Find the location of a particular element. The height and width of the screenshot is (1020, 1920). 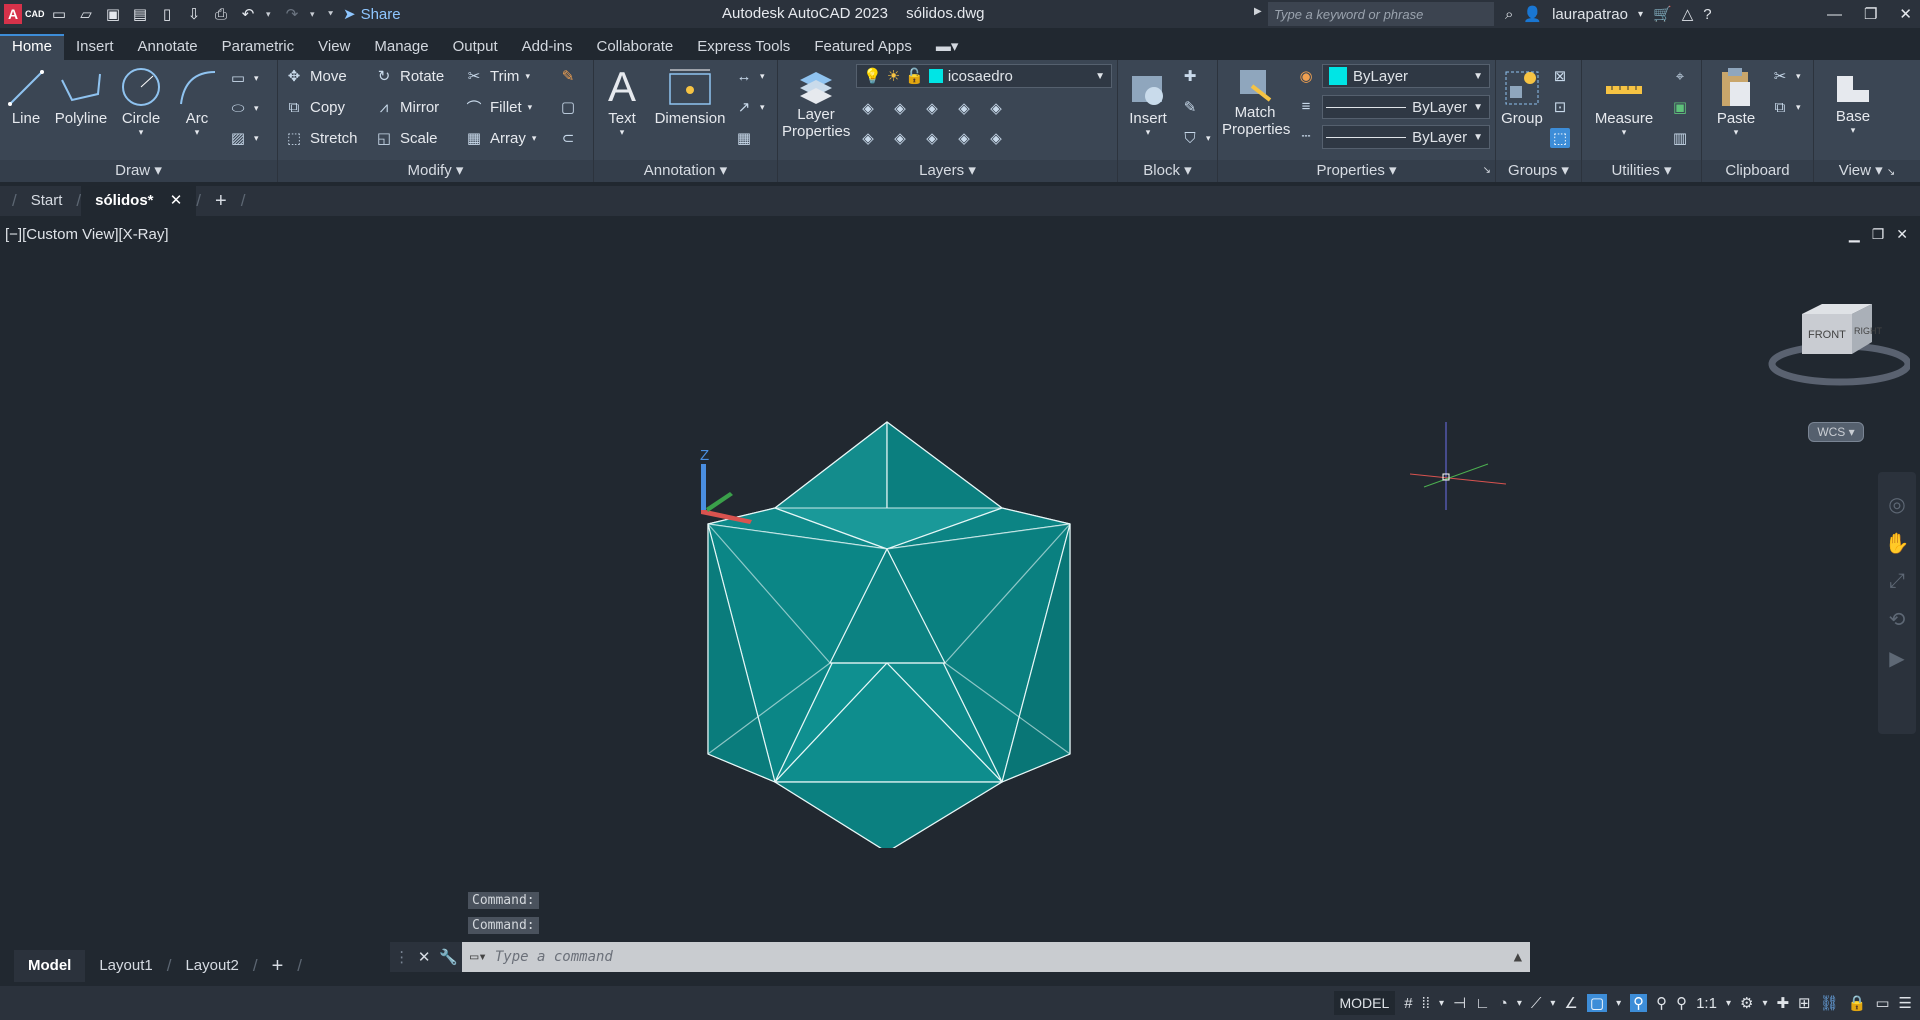

lineweight-dropdown: ByLayer ▼ is located at coordinates (1406, 107).